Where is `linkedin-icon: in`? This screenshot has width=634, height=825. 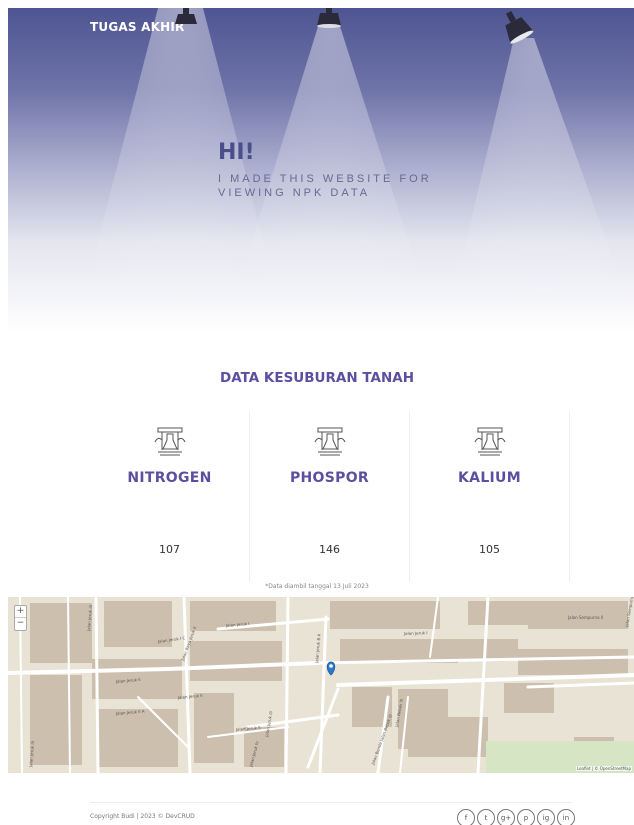 linkedin-icon: in is located at coordinates (566, 817).